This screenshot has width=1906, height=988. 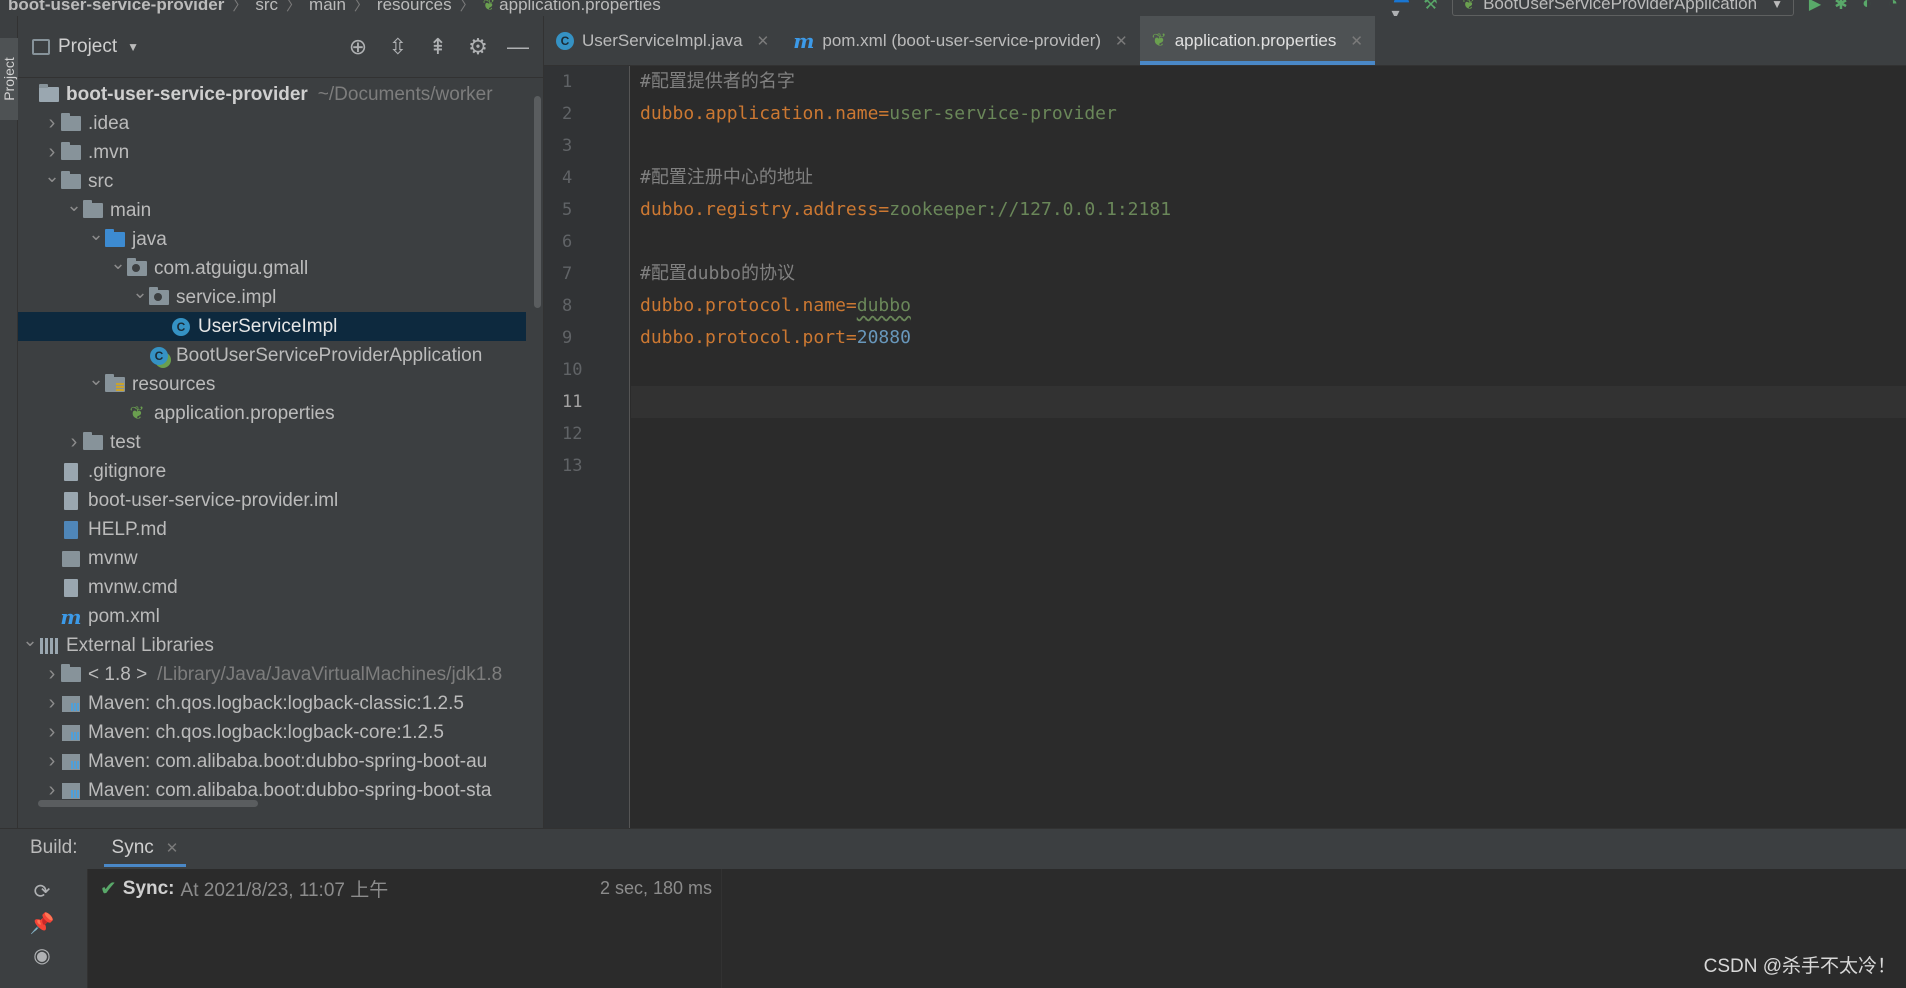 I want to click on tree-item: › .mvn, so click(x=272, y=152).